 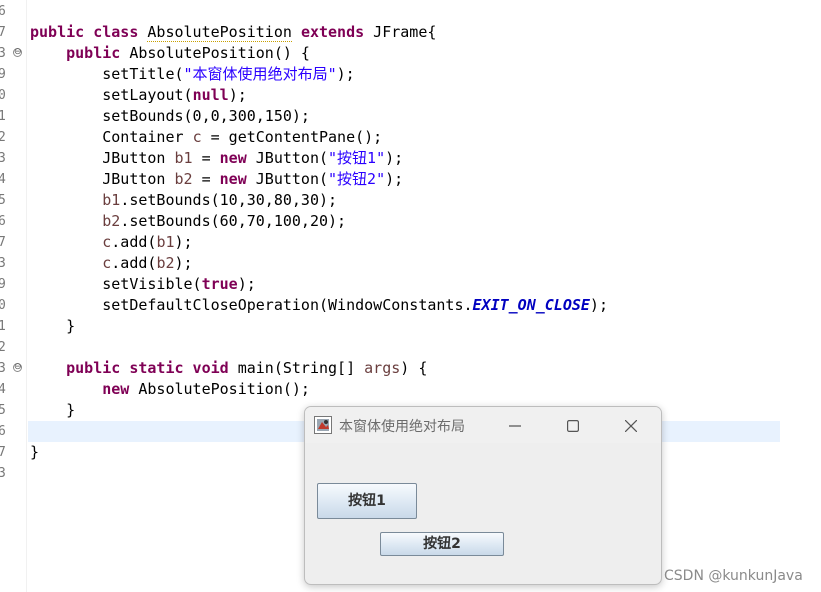 I want to click on code-token: public static void, so click(x=147, y=368).